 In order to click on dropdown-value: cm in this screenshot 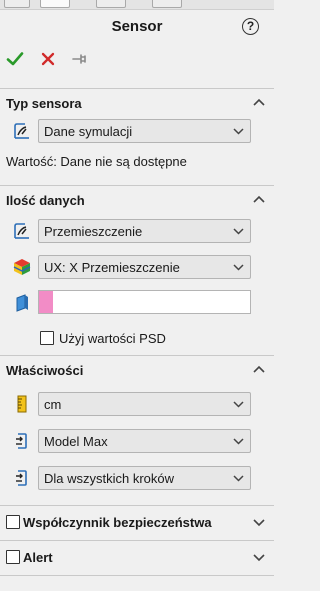, I will do `click(53, 404)`.